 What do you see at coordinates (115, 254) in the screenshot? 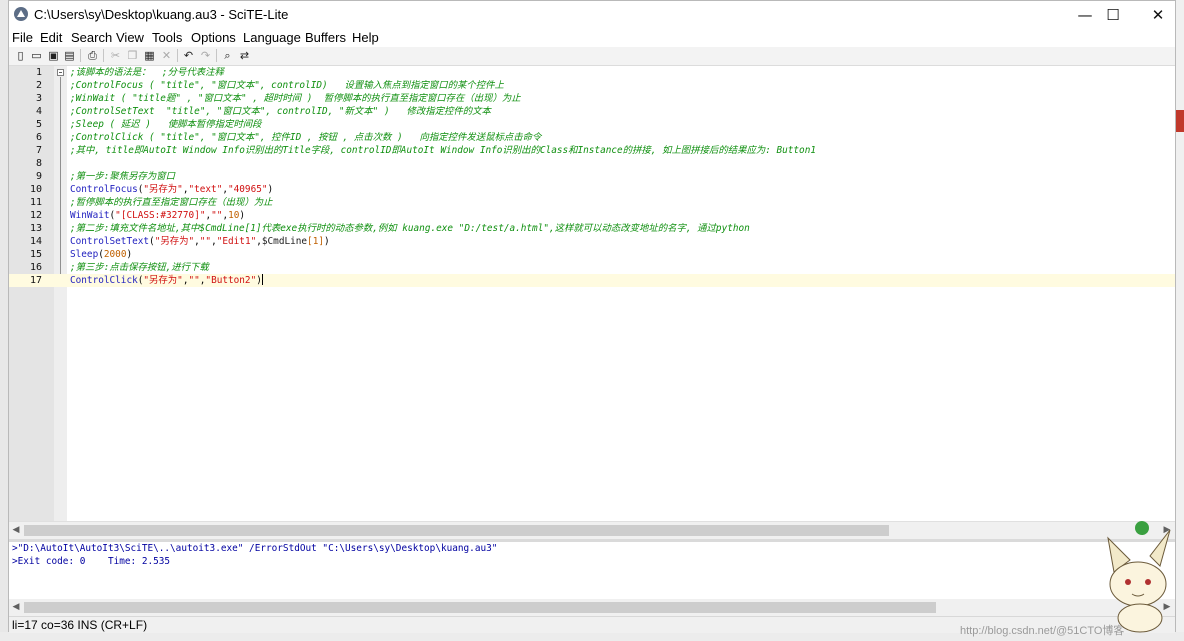
I see `number-literal: 2000` at bounding box center [115, 254].